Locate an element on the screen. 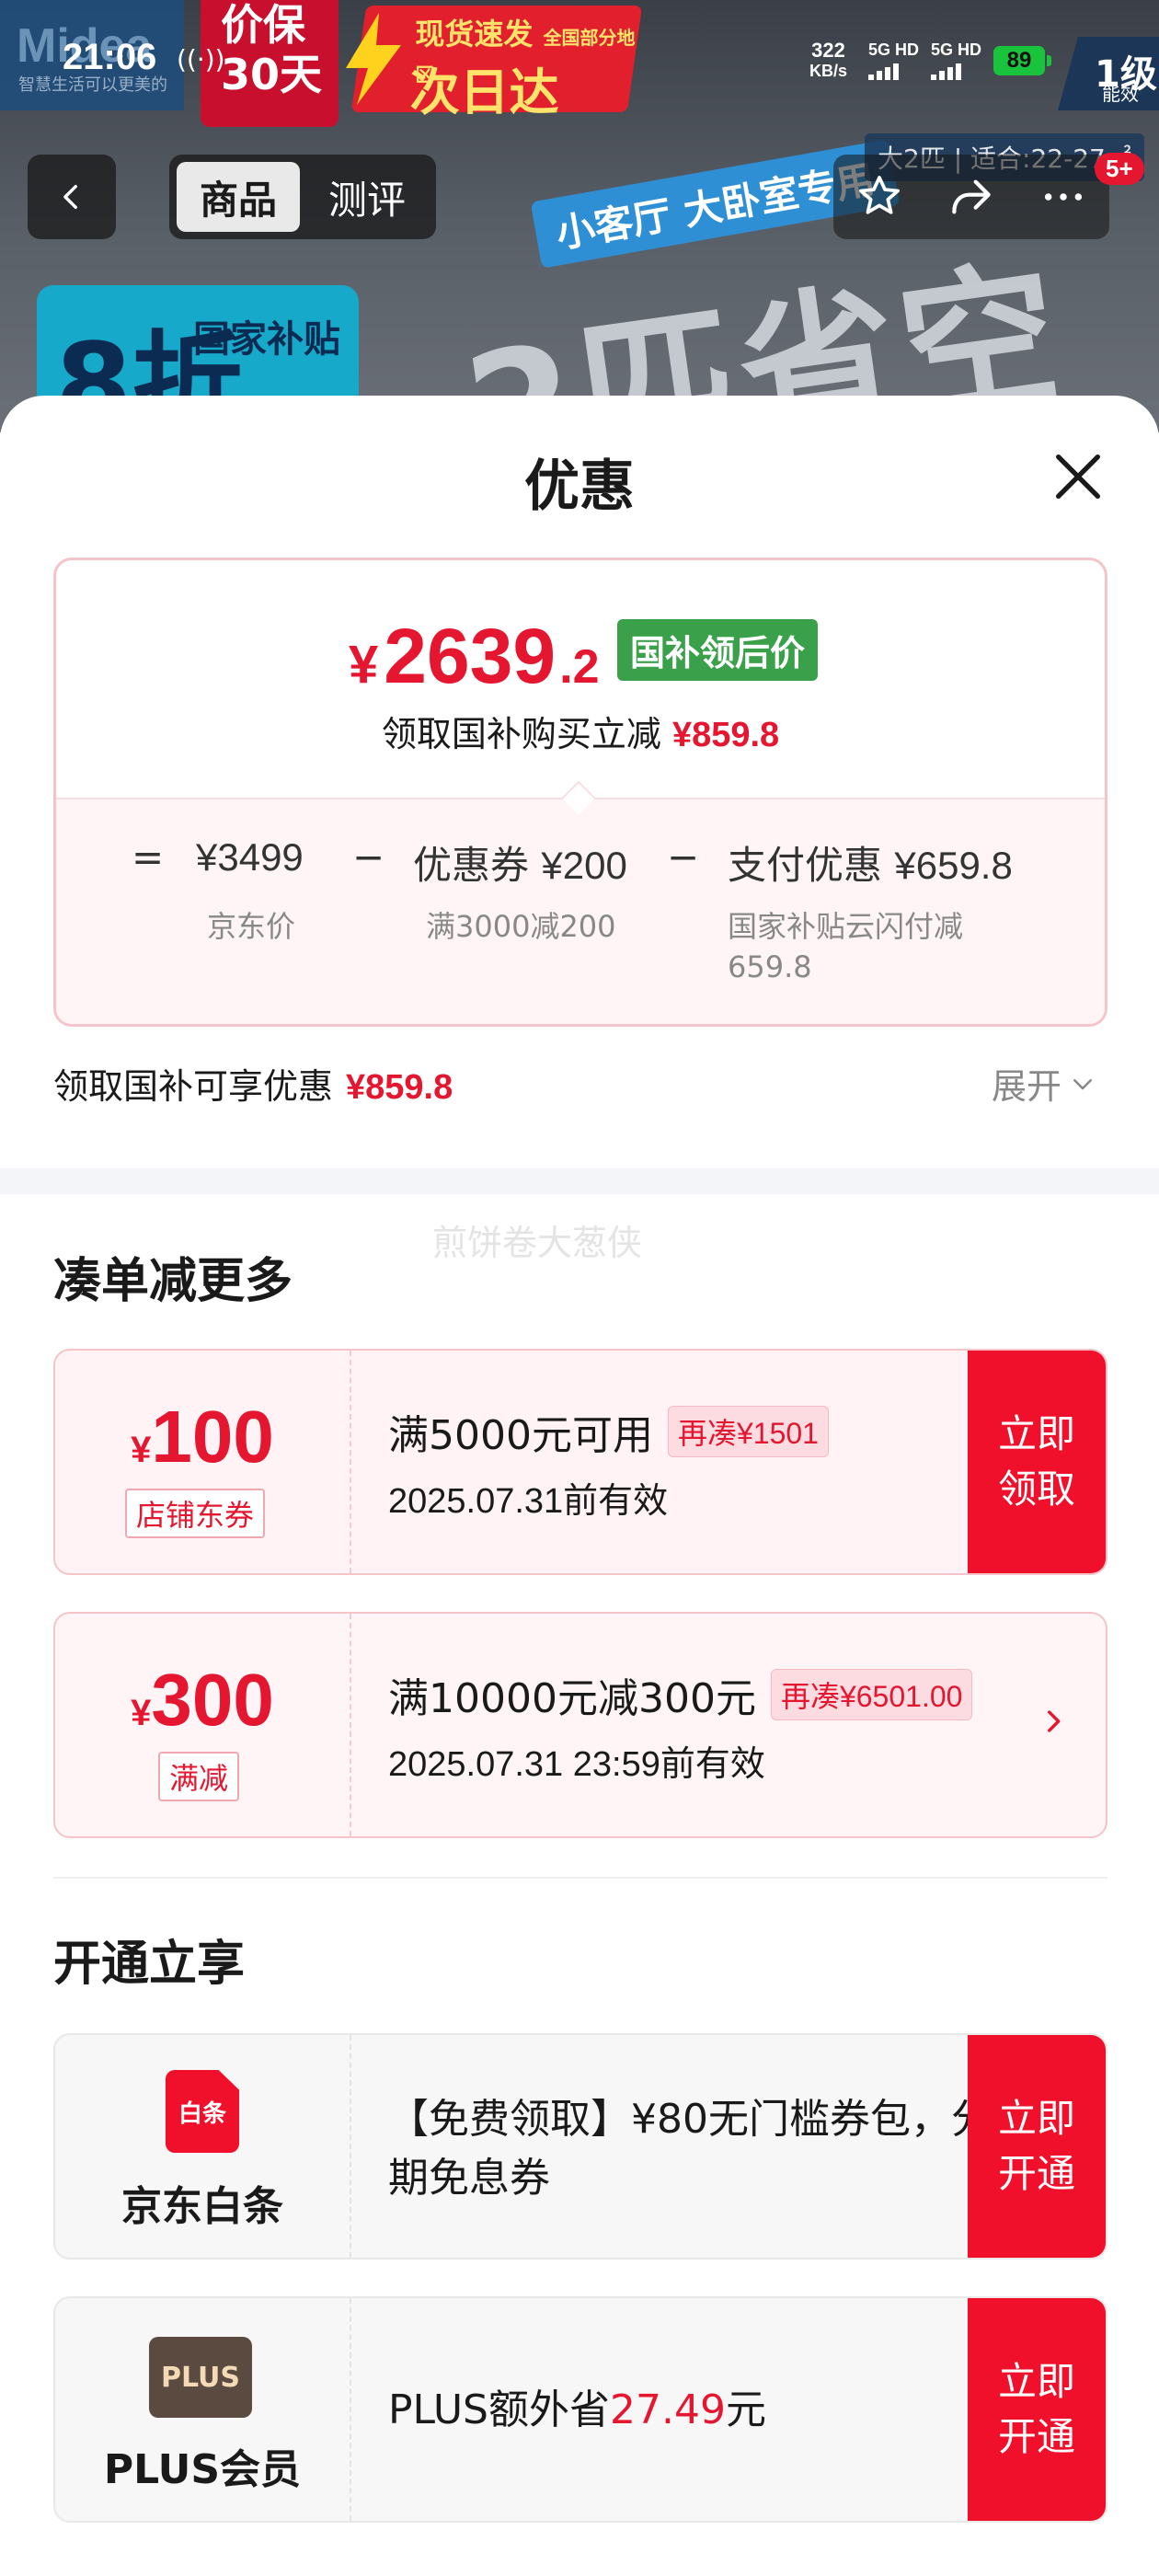 The width and height of the screenshot is (1159, 2576). jd-price-amount: ¥3499 is located at coordinates (250, 857).